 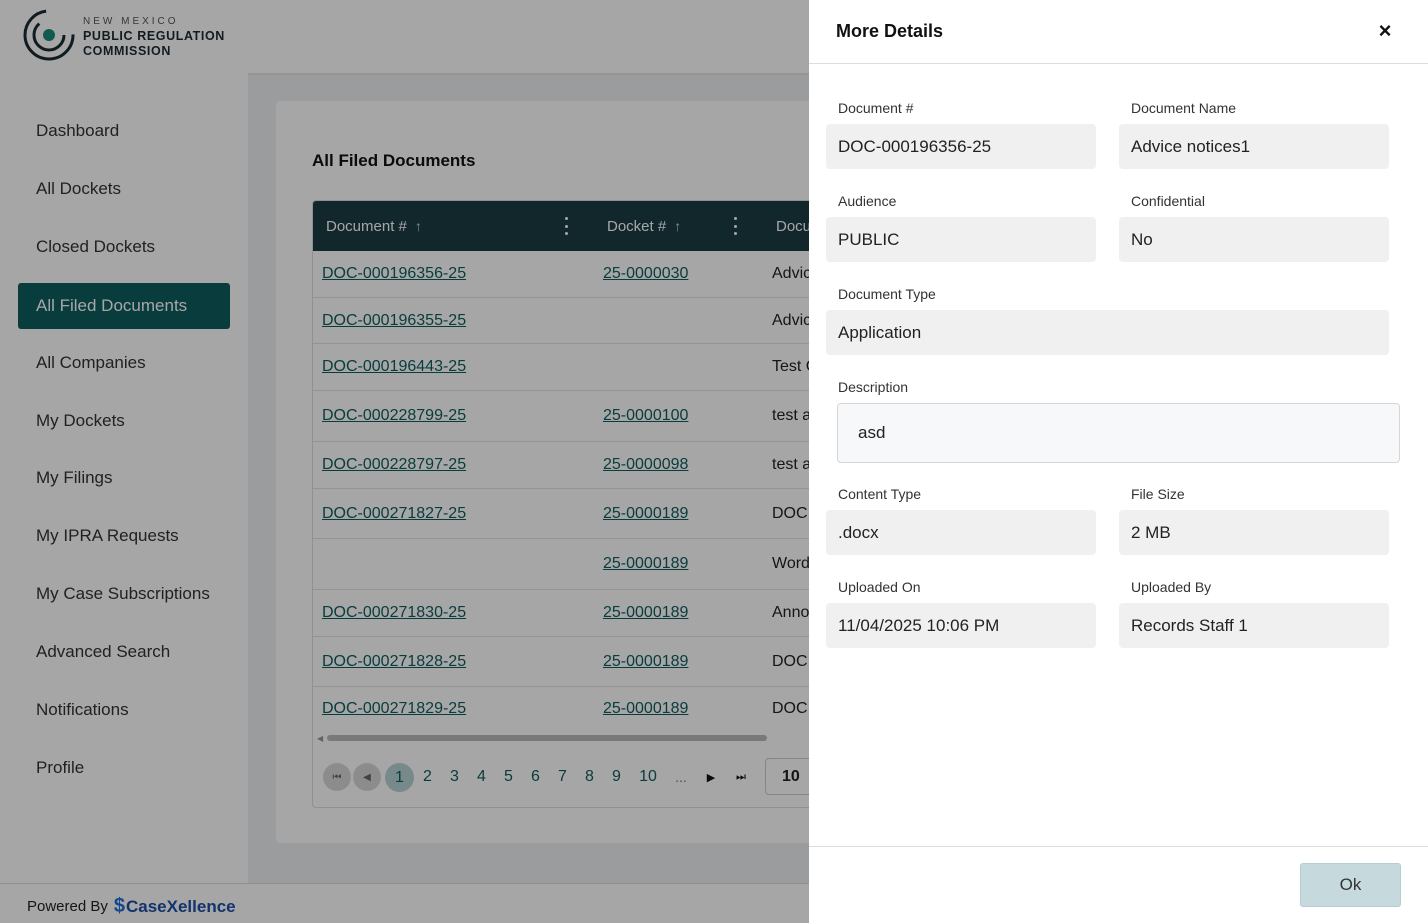 I want to click on audience-label: Audience, so click(x=867, y=201).